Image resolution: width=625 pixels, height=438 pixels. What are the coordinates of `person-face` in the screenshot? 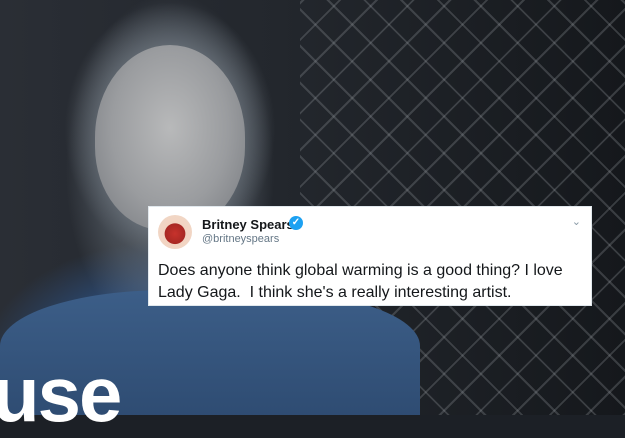 It's located at (170, 137).